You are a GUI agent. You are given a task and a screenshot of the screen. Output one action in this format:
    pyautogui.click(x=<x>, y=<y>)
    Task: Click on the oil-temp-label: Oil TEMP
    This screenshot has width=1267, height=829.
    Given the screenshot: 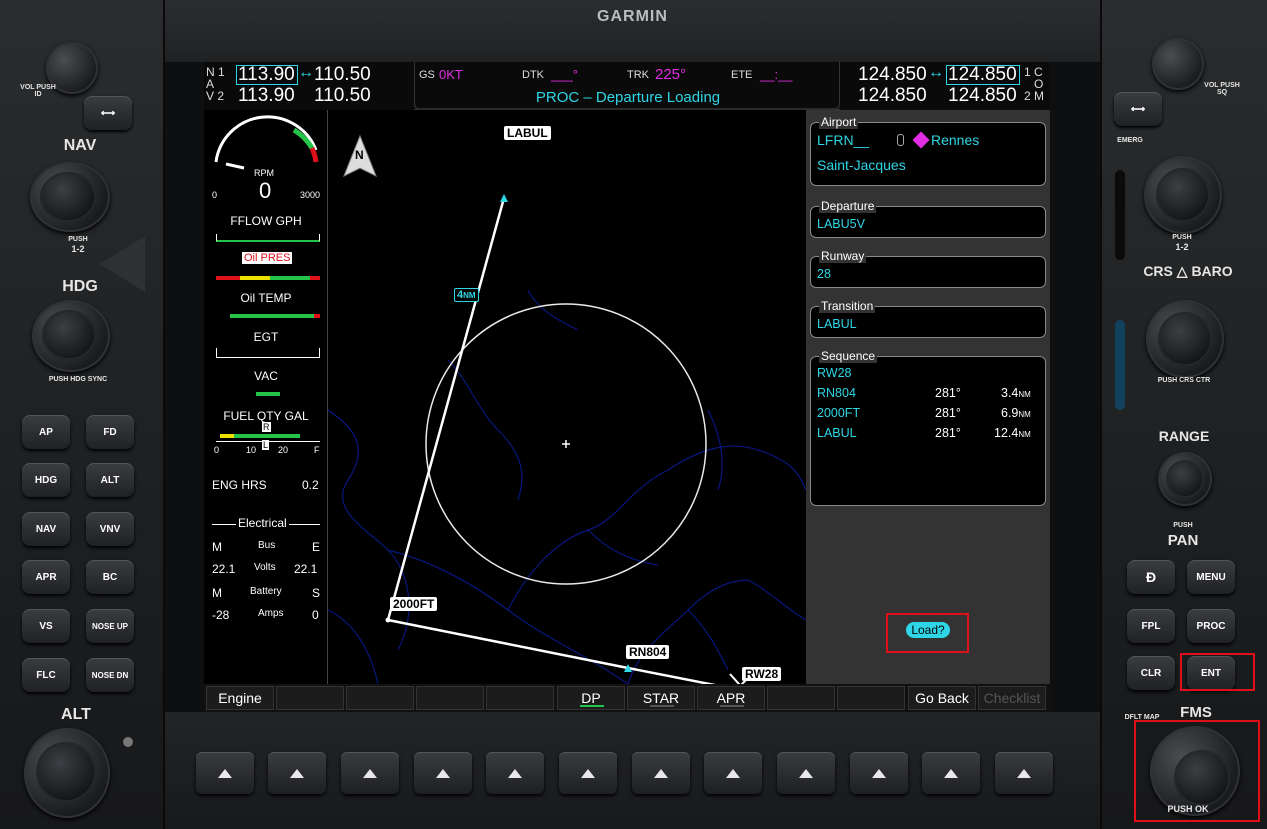 What is the action you would take?
    pyautogui.click(x=266, y=298)
    